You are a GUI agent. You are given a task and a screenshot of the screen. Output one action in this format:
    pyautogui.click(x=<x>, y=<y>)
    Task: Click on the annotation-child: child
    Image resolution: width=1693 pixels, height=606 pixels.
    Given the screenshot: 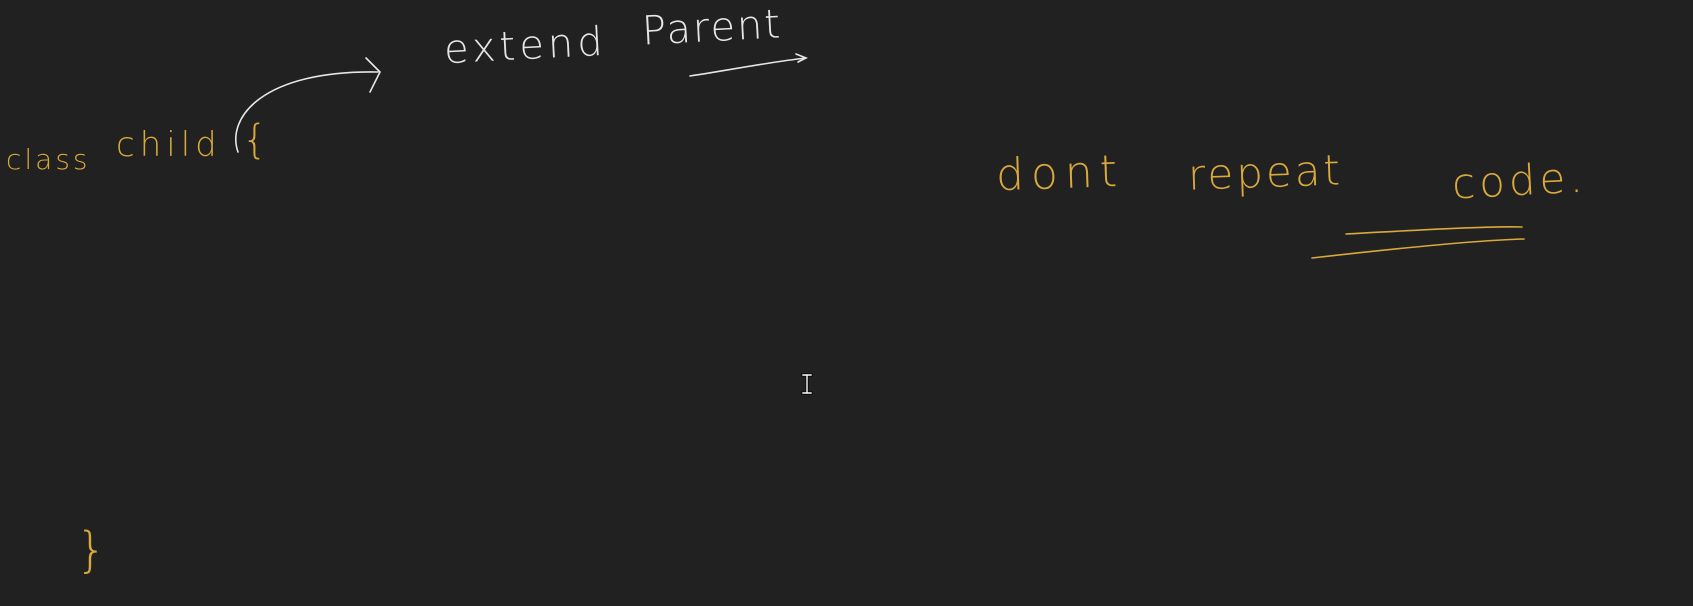 What is the action you would take?
    pyautogui.click(x=169, y=145)
    